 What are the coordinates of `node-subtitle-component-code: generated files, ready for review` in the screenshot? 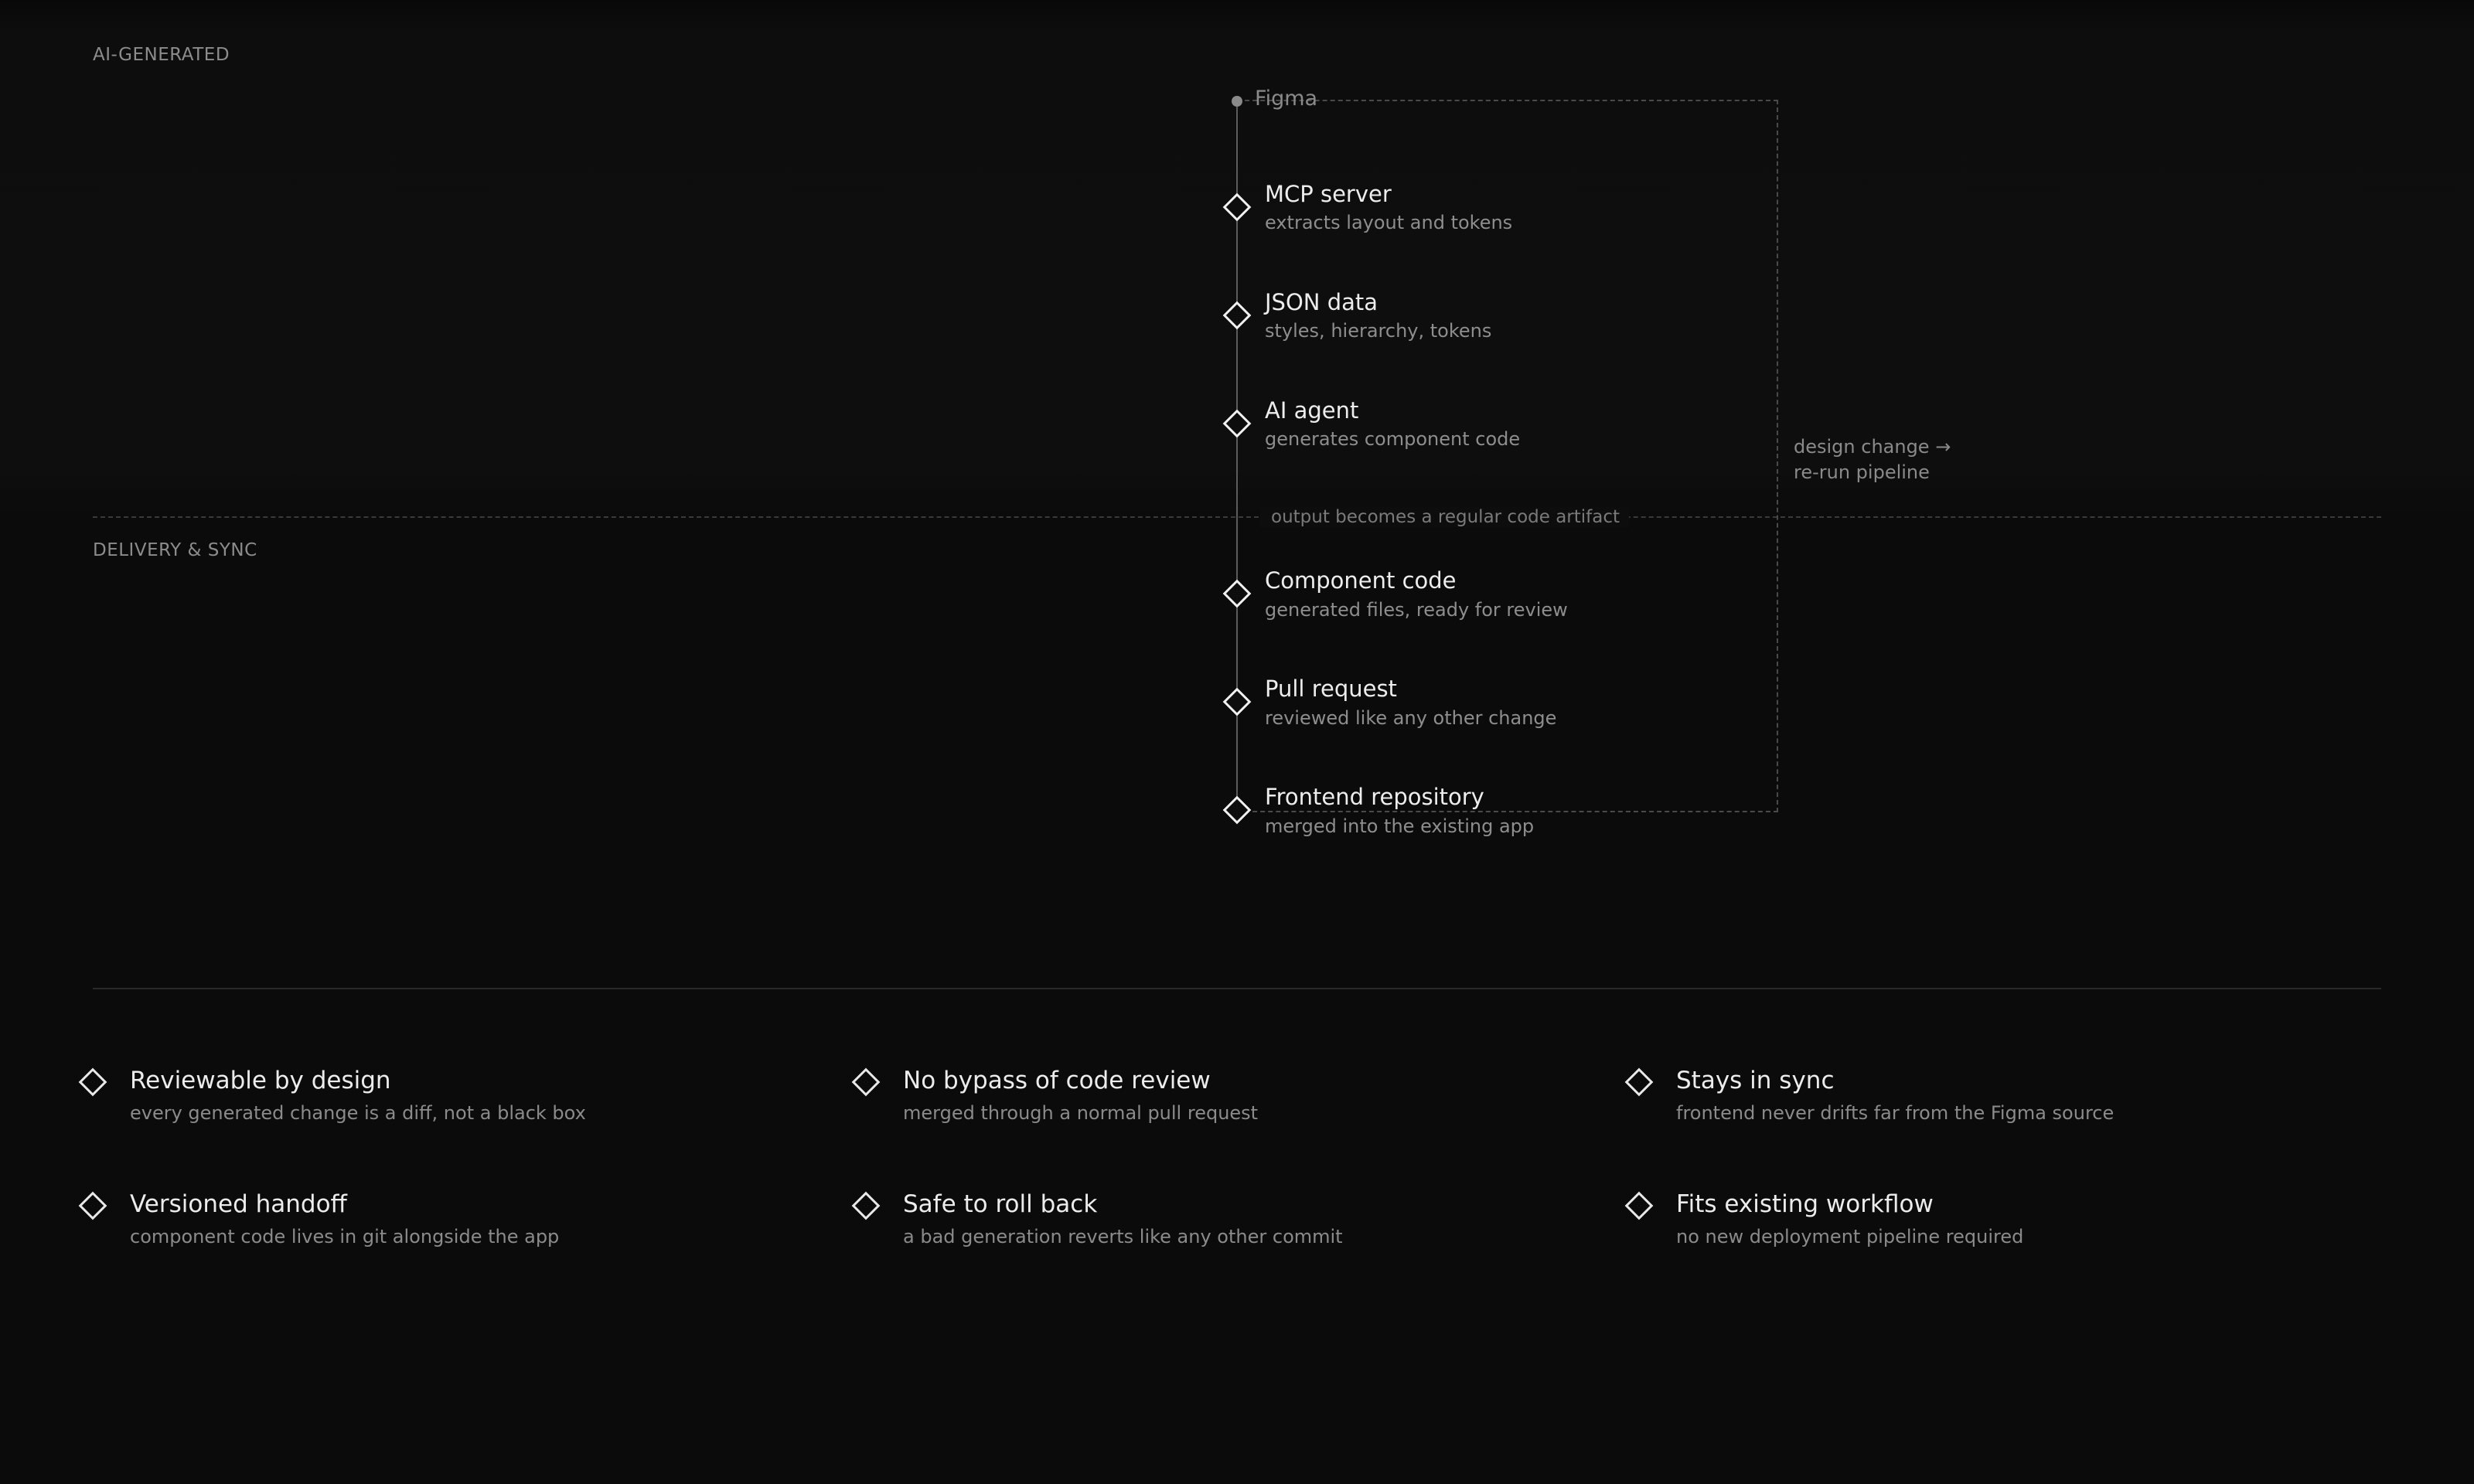 It's located at (1416, 610).